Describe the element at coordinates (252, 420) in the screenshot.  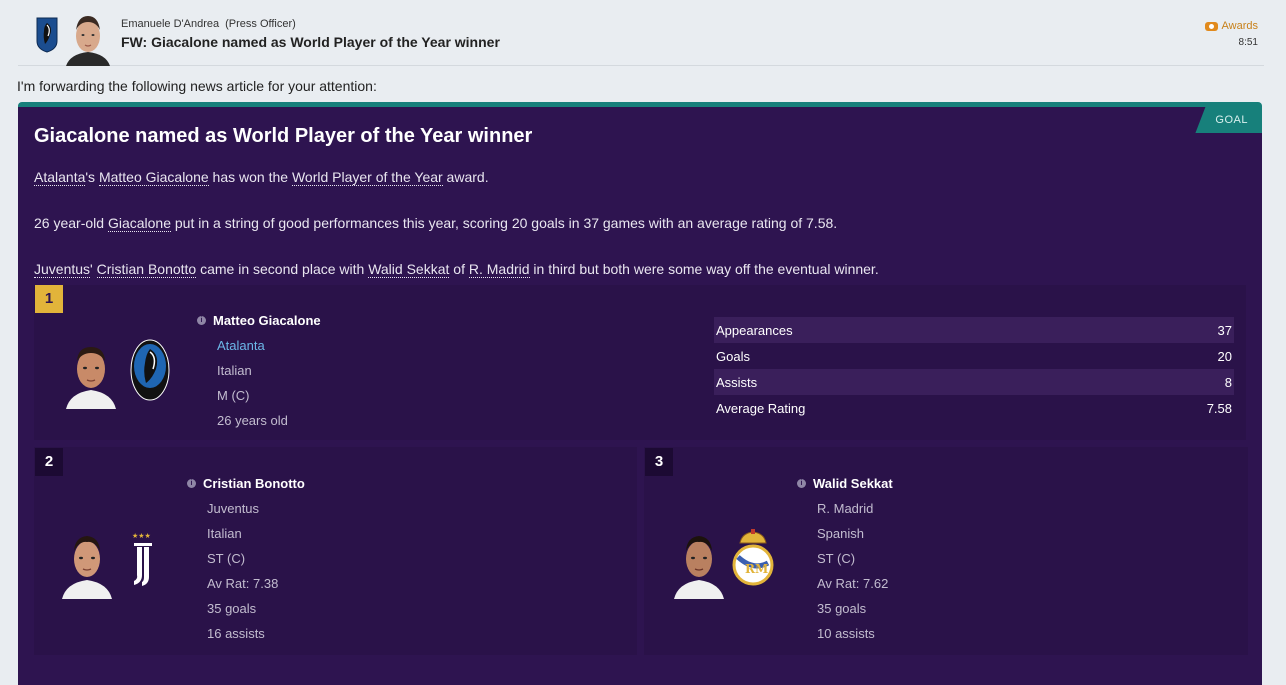
I see `winner-age: 26 years old` at that location.